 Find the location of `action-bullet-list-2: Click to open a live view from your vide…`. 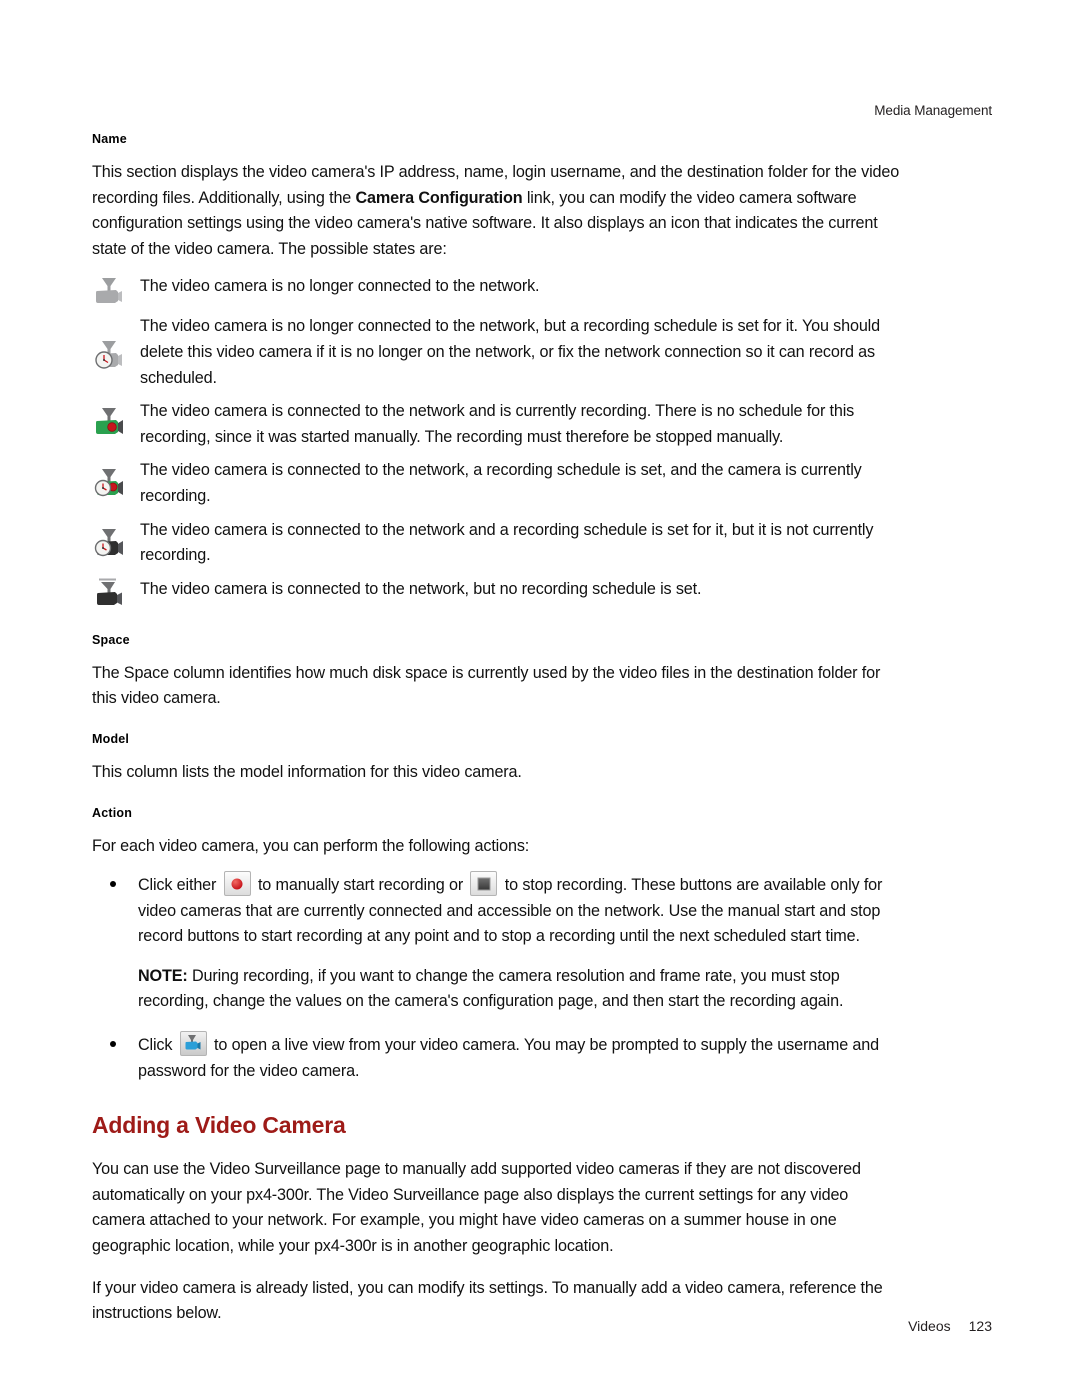

action-bullet-list-2: Click to open a live view from your vide… is located at coordinates (497, 1057).